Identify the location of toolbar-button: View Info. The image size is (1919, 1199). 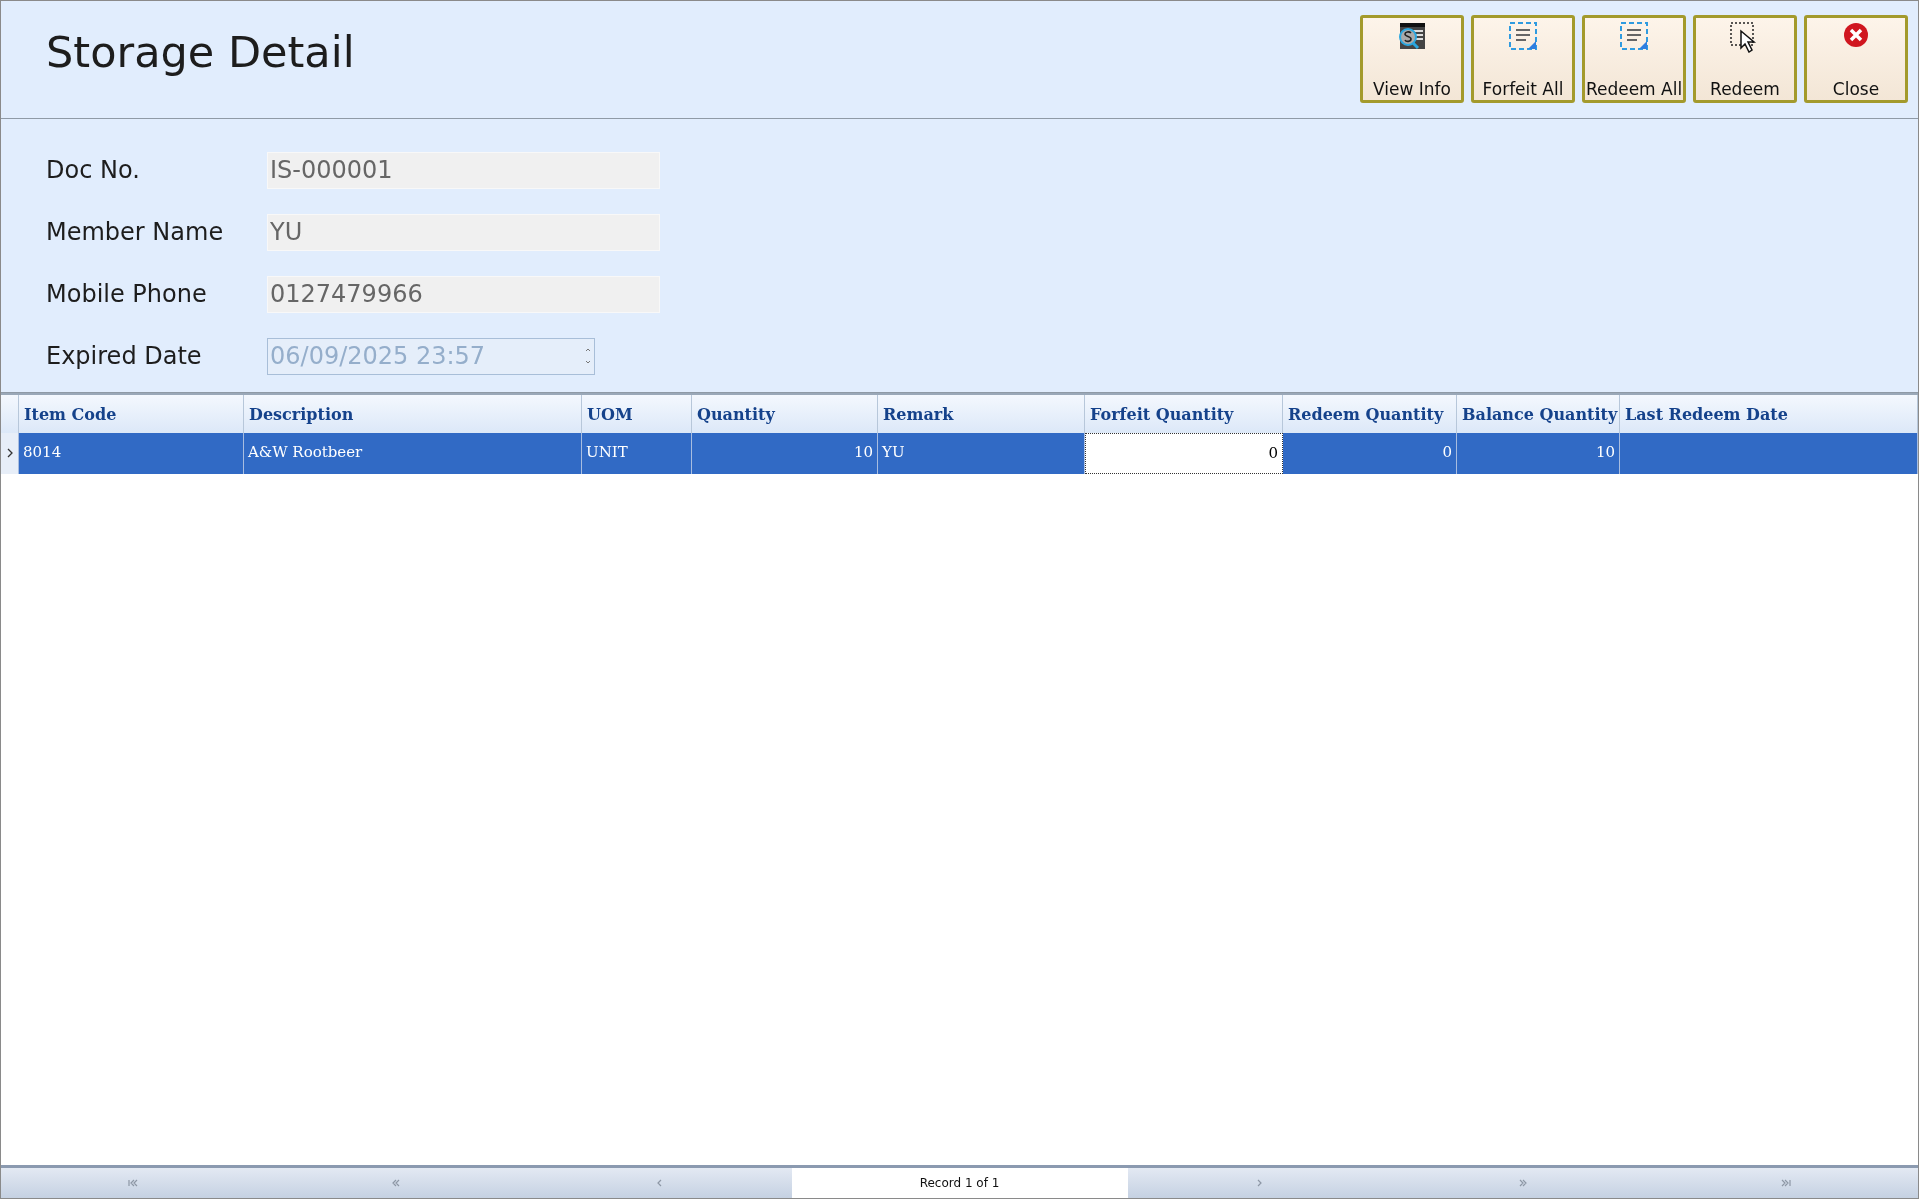
(1412, 59).